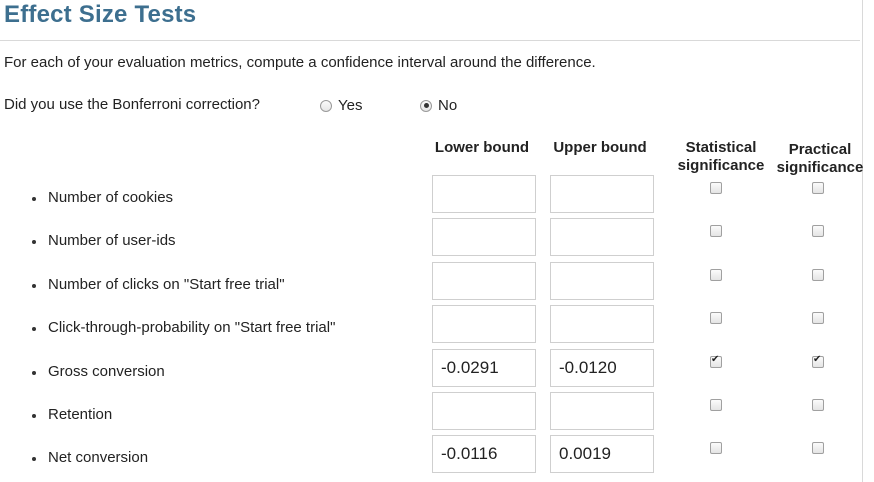 This screenshot has width=874, height=482. Describe the element at coordinates (426, 105) in the screenshot. I see `radio-no` at that location.